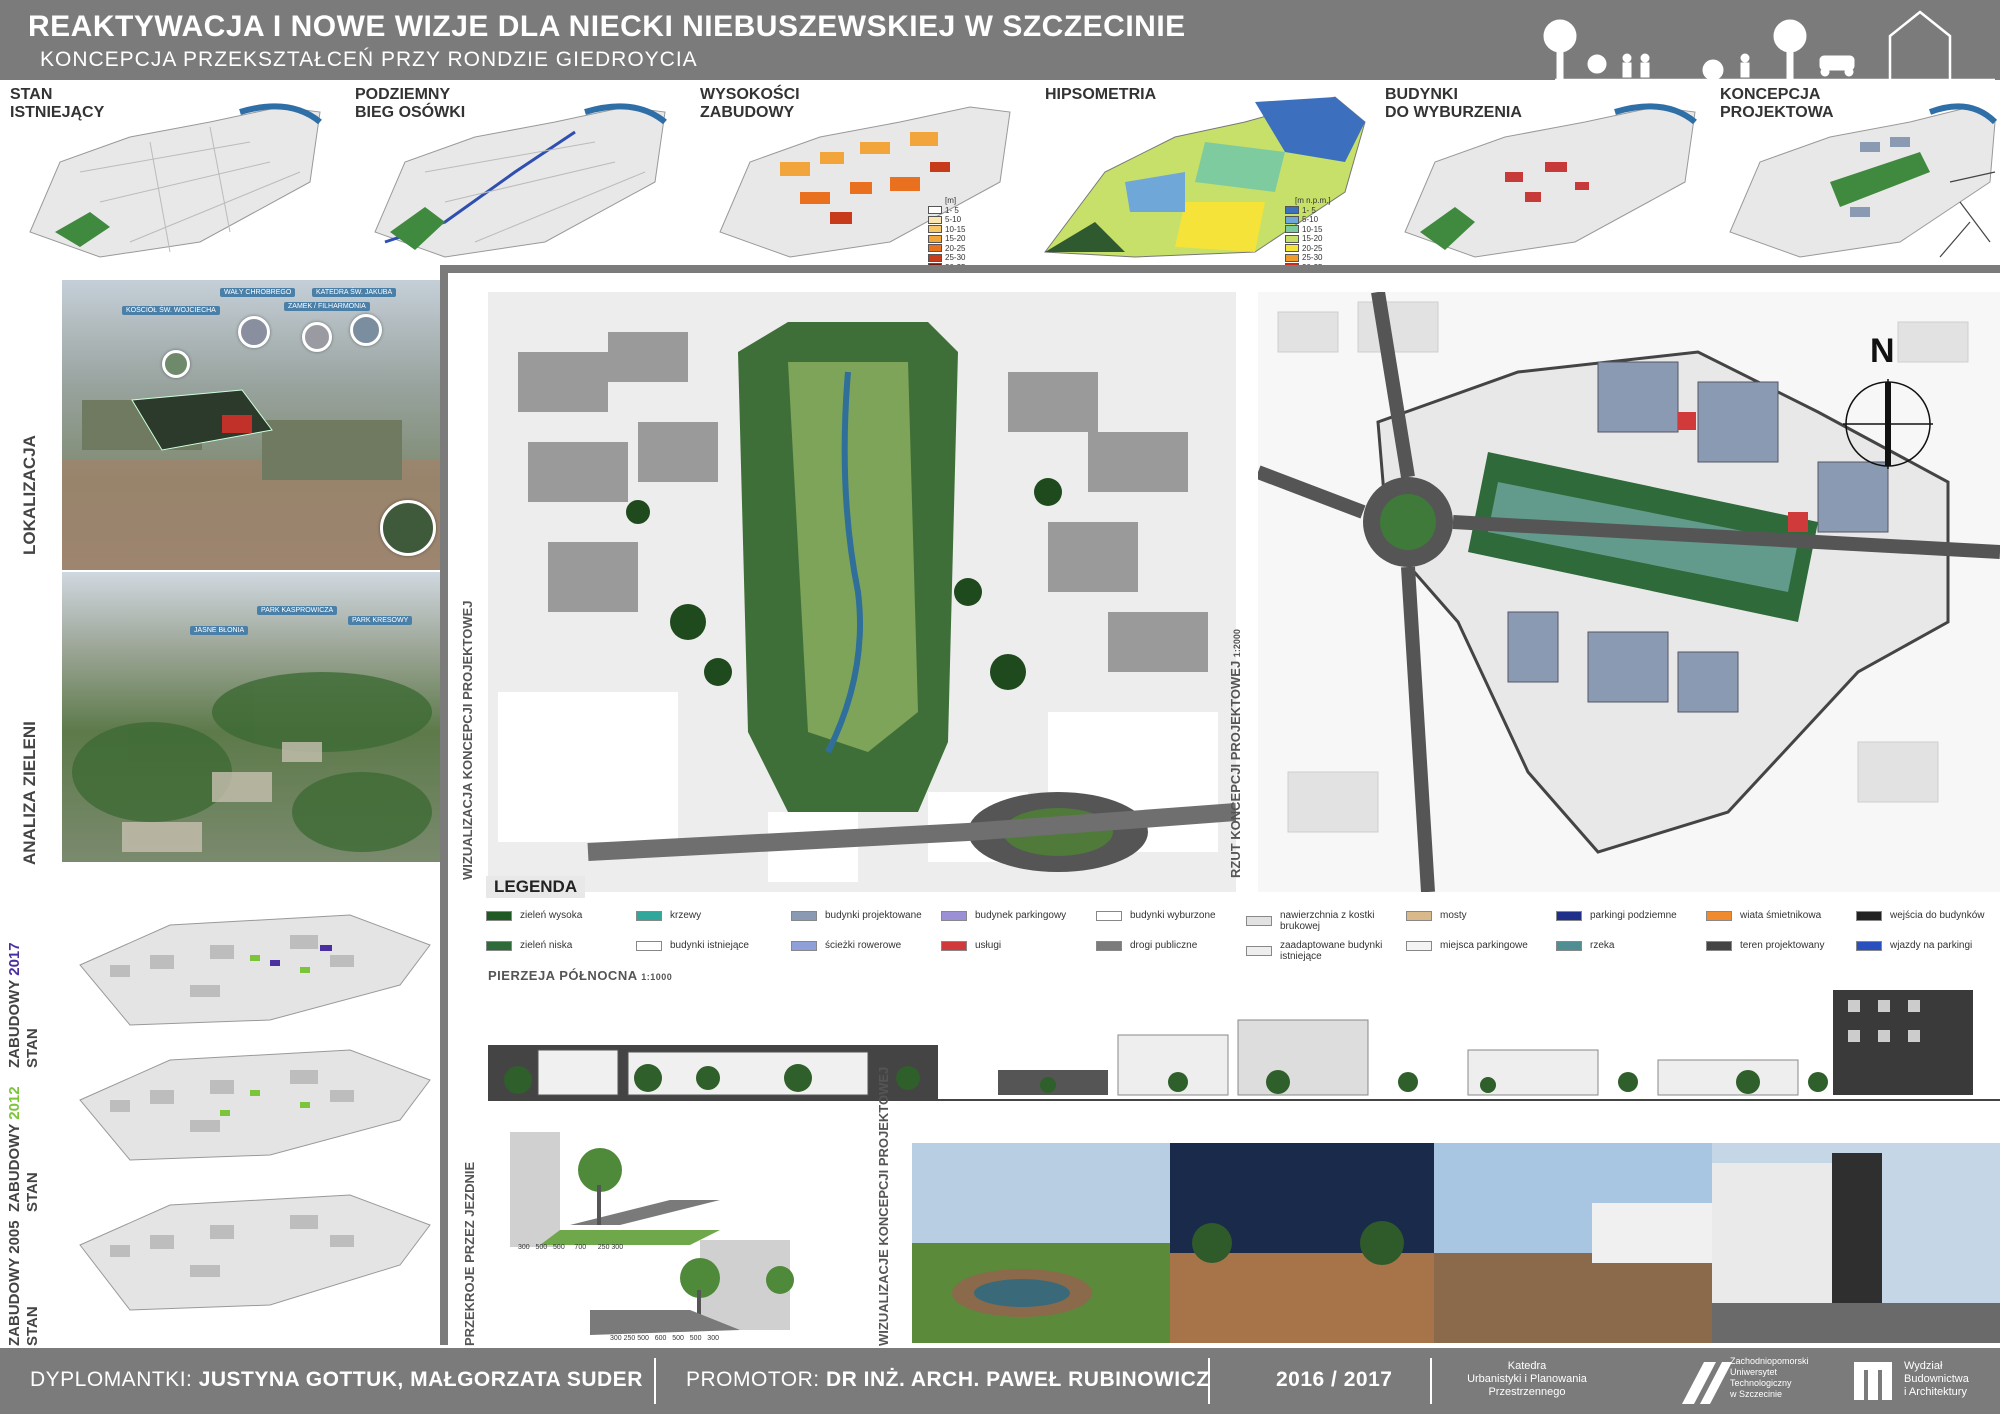  What do you see at coordinates (1855, 172) in the screenshot?
I see `map-koncepcja-projektowa: KONCEPCJA PROJEKTOWA` at bounding box center [1855, 172].